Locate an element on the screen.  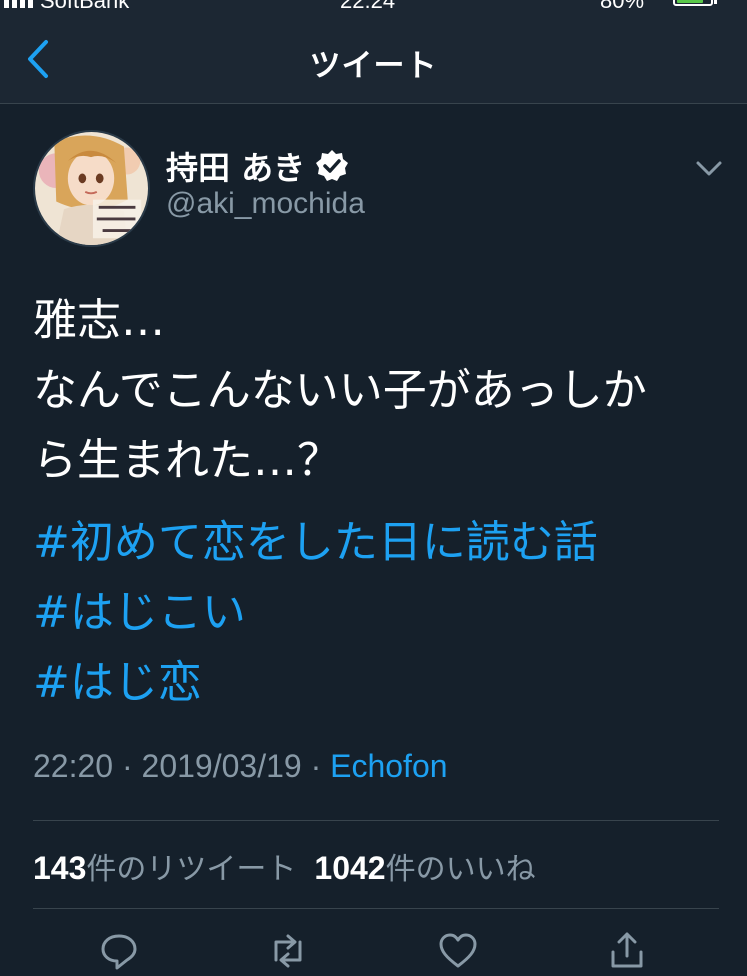
navigation-bar: ツイート is located at coordinates (373, 59).